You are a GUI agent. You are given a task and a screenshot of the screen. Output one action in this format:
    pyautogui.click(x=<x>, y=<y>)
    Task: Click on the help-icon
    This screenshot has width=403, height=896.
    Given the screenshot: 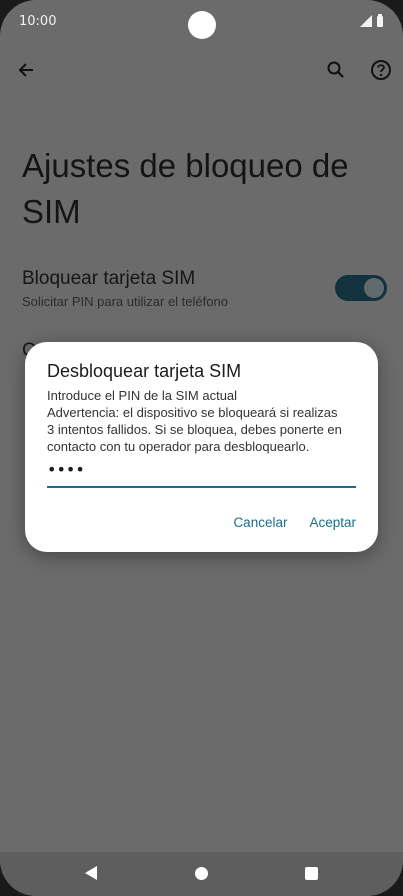 What is the action you would take?
    pyautogui.click(x=381, y=70)
    